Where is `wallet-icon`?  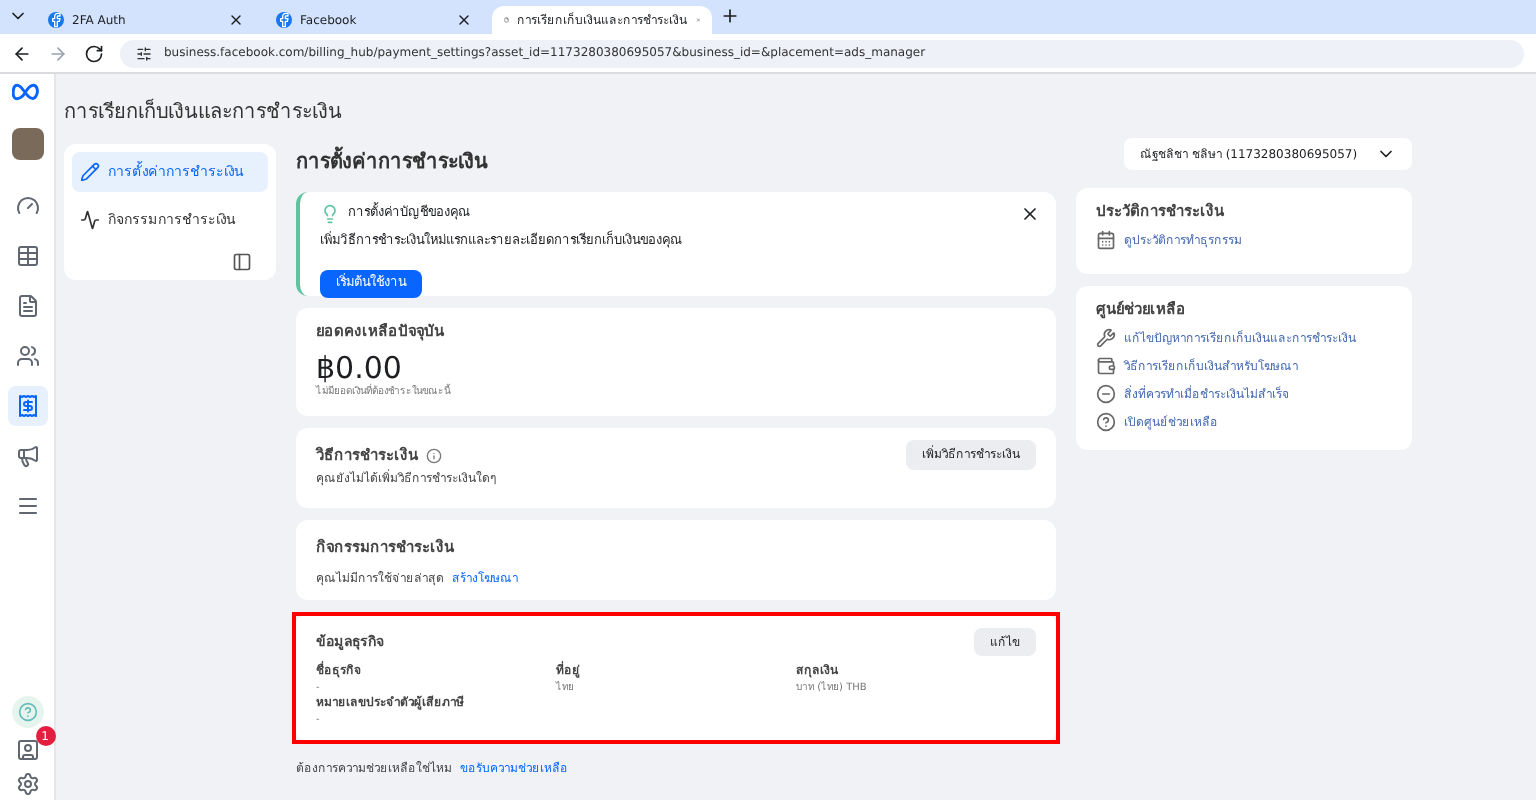 wallet-icon is located at coordinates (1106, 366).